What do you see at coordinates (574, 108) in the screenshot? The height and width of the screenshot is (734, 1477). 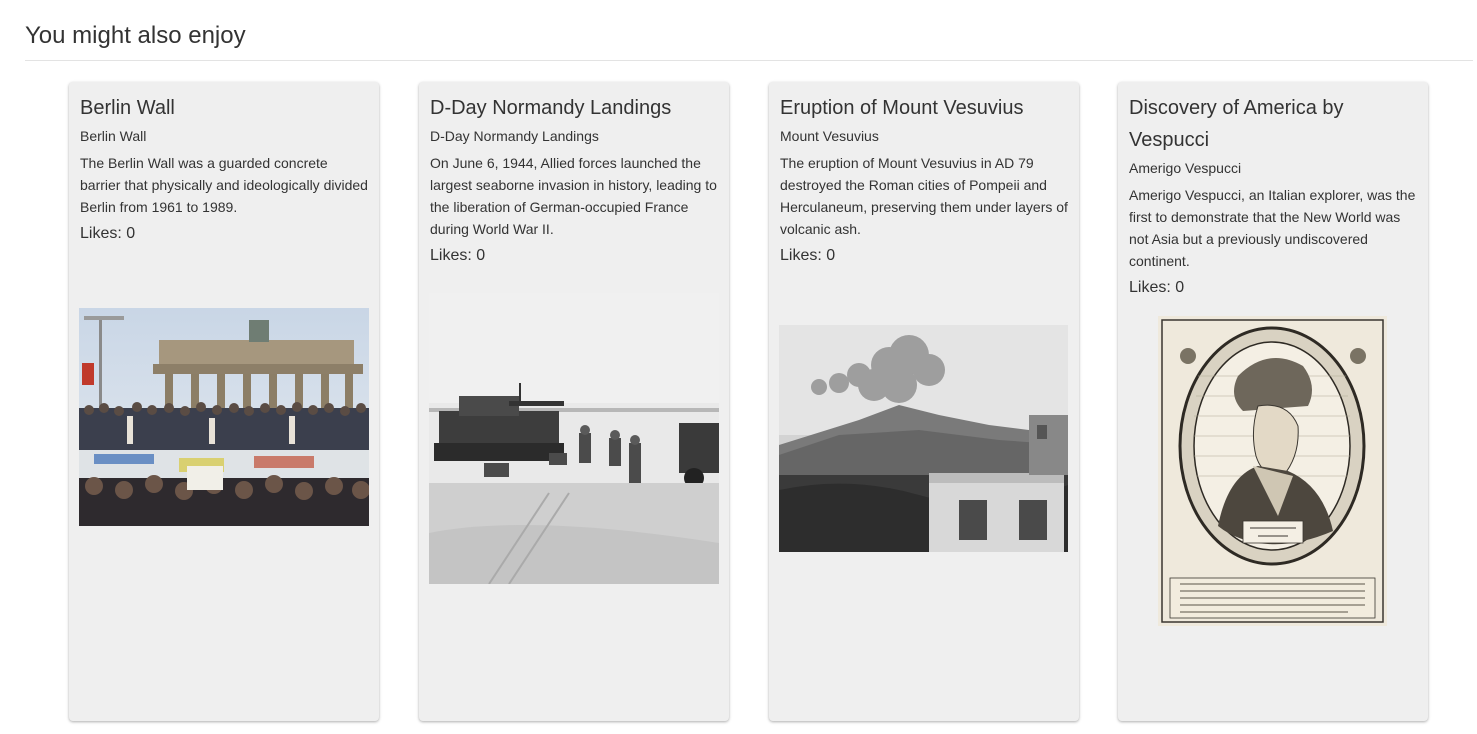 I see `card-title: D-Day Normandy Landings` at bounding box center [574, 108].